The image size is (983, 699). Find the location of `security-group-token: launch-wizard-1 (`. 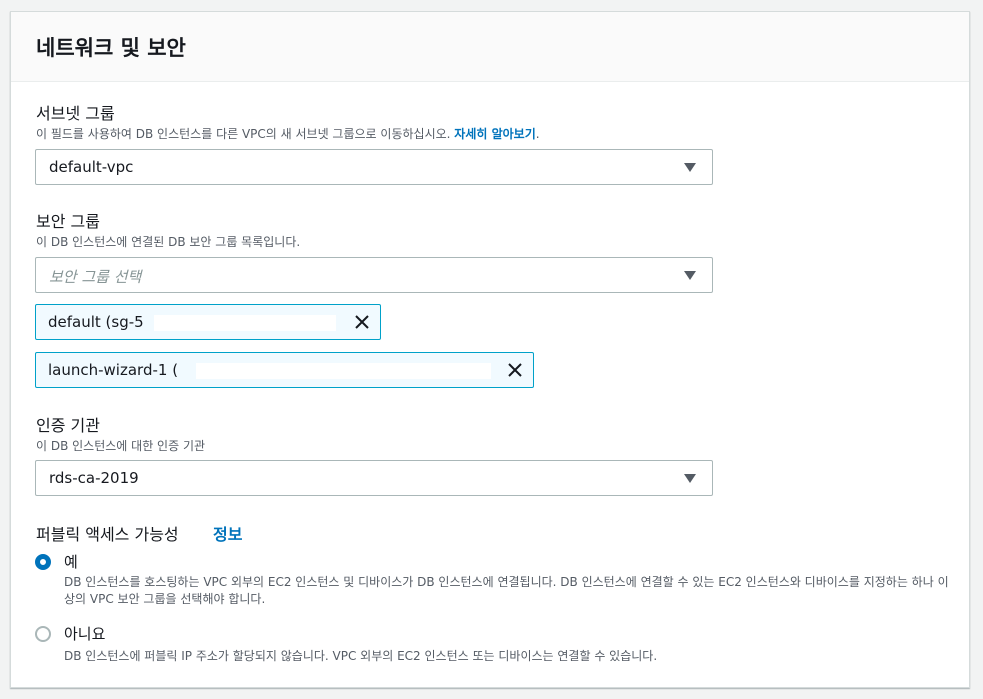

security-group-token: launch-wizard-1 ( is located at coordinates (284, 370).